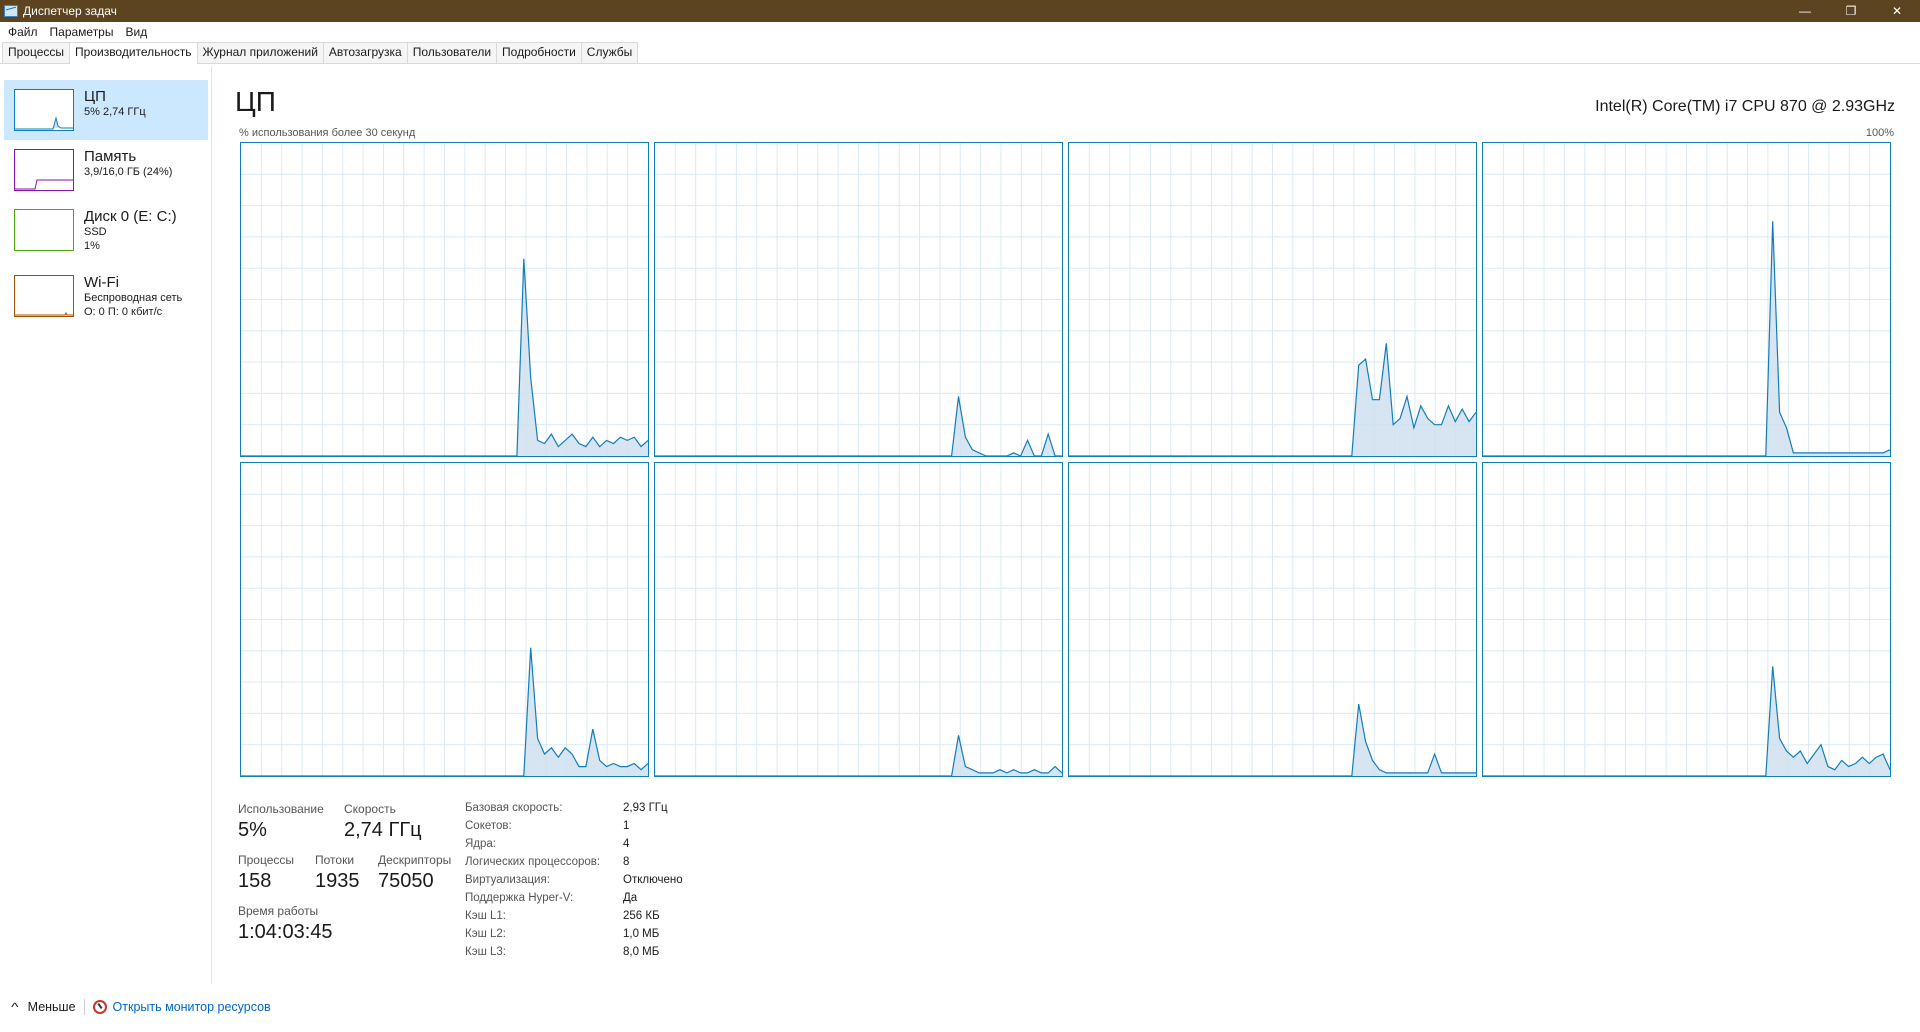 This screenshot has width=1920, height=1032. Describe the element at coordinates (255, 881) in the screenshot. I see `stat-processes-value: 158` at that location.